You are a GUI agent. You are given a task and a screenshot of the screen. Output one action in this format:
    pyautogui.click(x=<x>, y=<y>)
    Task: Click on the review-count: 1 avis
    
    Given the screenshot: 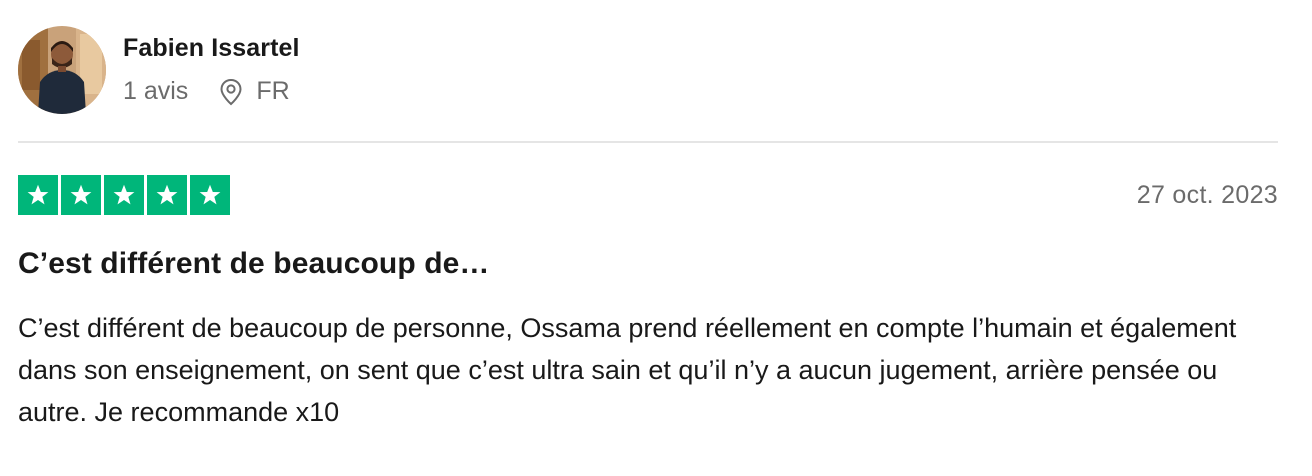 What is the action you would take?
    pyautogui.click(x=156, y=91)
    